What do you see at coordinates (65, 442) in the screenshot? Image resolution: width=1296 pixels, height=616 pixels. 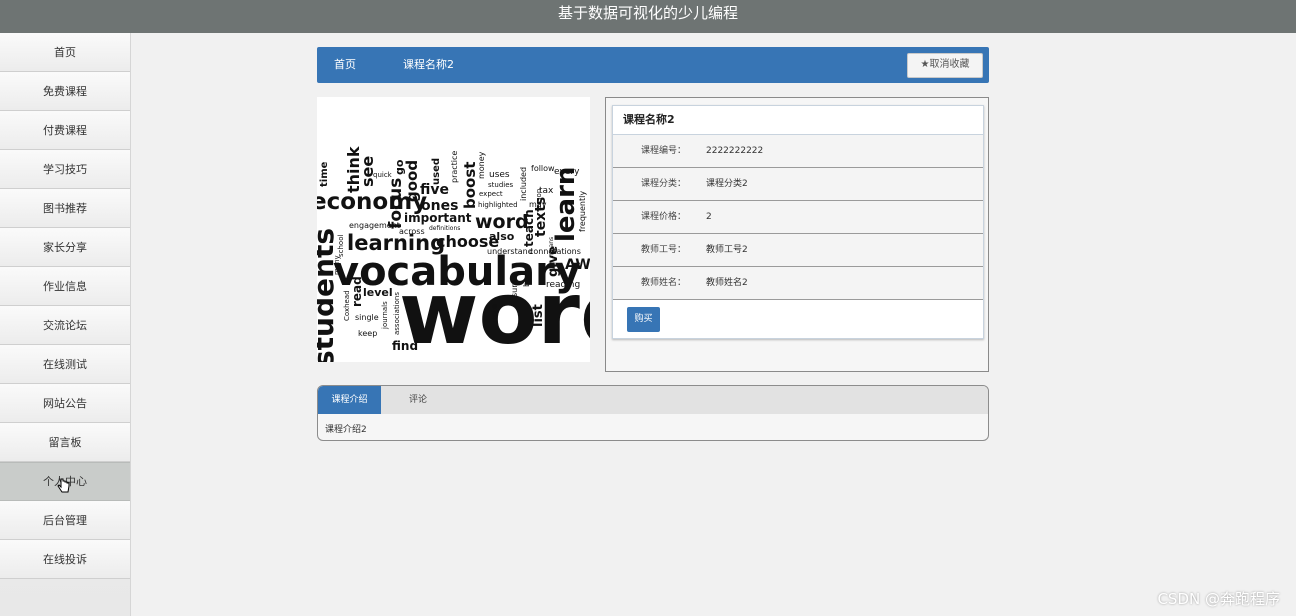 I see `sidebar-item-message-board: 留言板` at bounding box center [65, 442].